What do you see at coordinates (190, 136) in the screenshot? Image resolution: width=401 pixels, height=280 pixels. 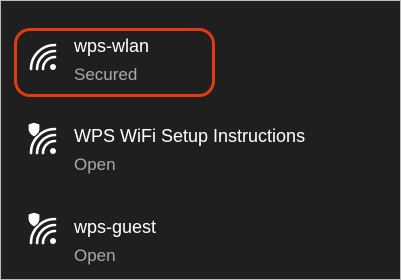 I see `network-name: WPS WiFi Setup Instructions` at bounding box center [190, 136].